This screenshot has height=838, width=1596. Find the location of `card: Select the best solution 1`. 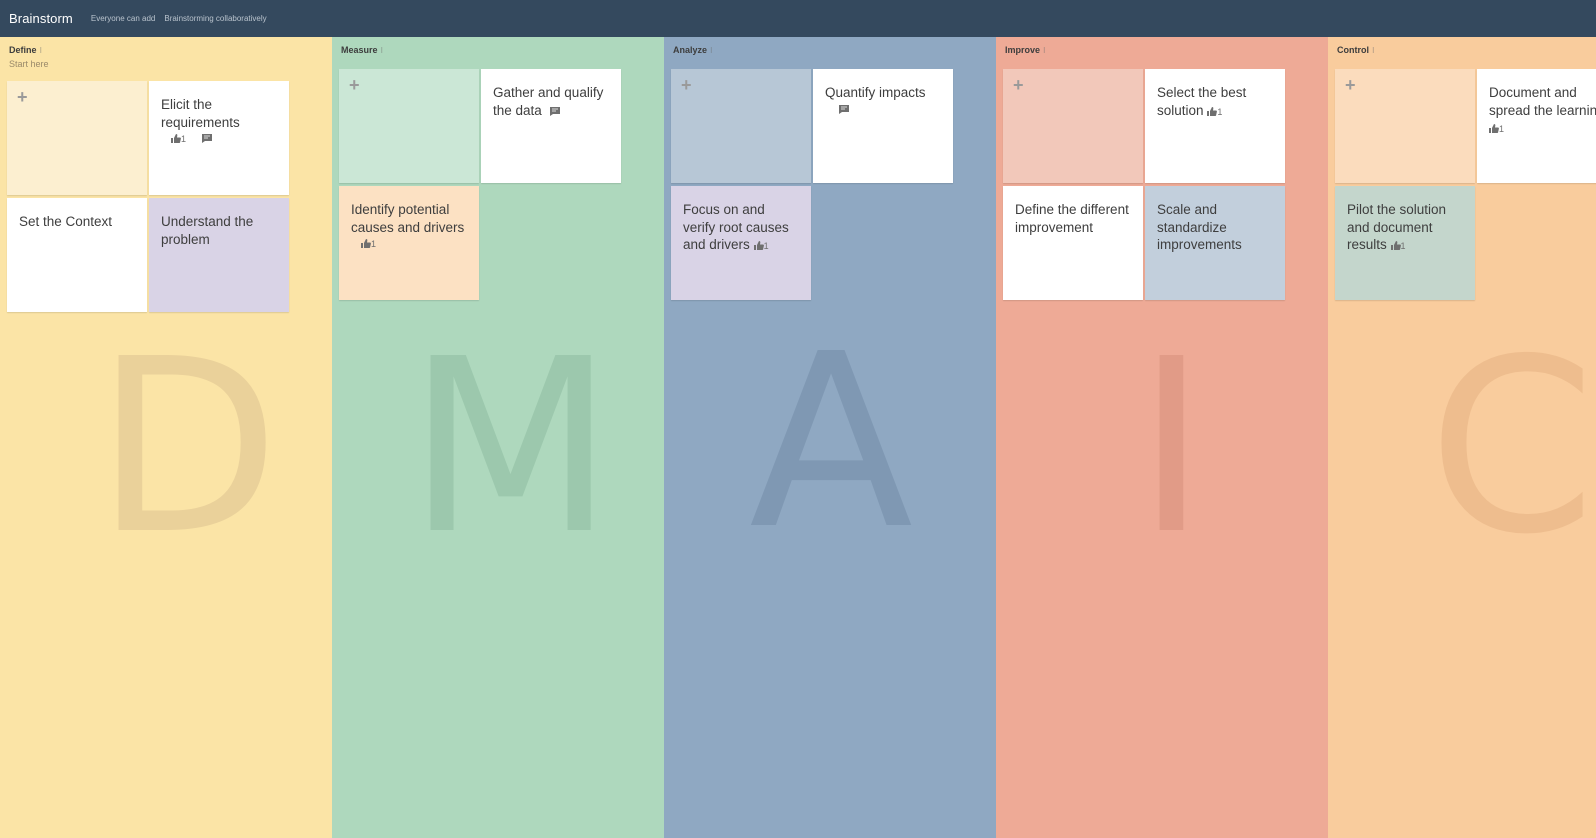

card: Select the best solution 1 is located at coordinates (1215, 126).